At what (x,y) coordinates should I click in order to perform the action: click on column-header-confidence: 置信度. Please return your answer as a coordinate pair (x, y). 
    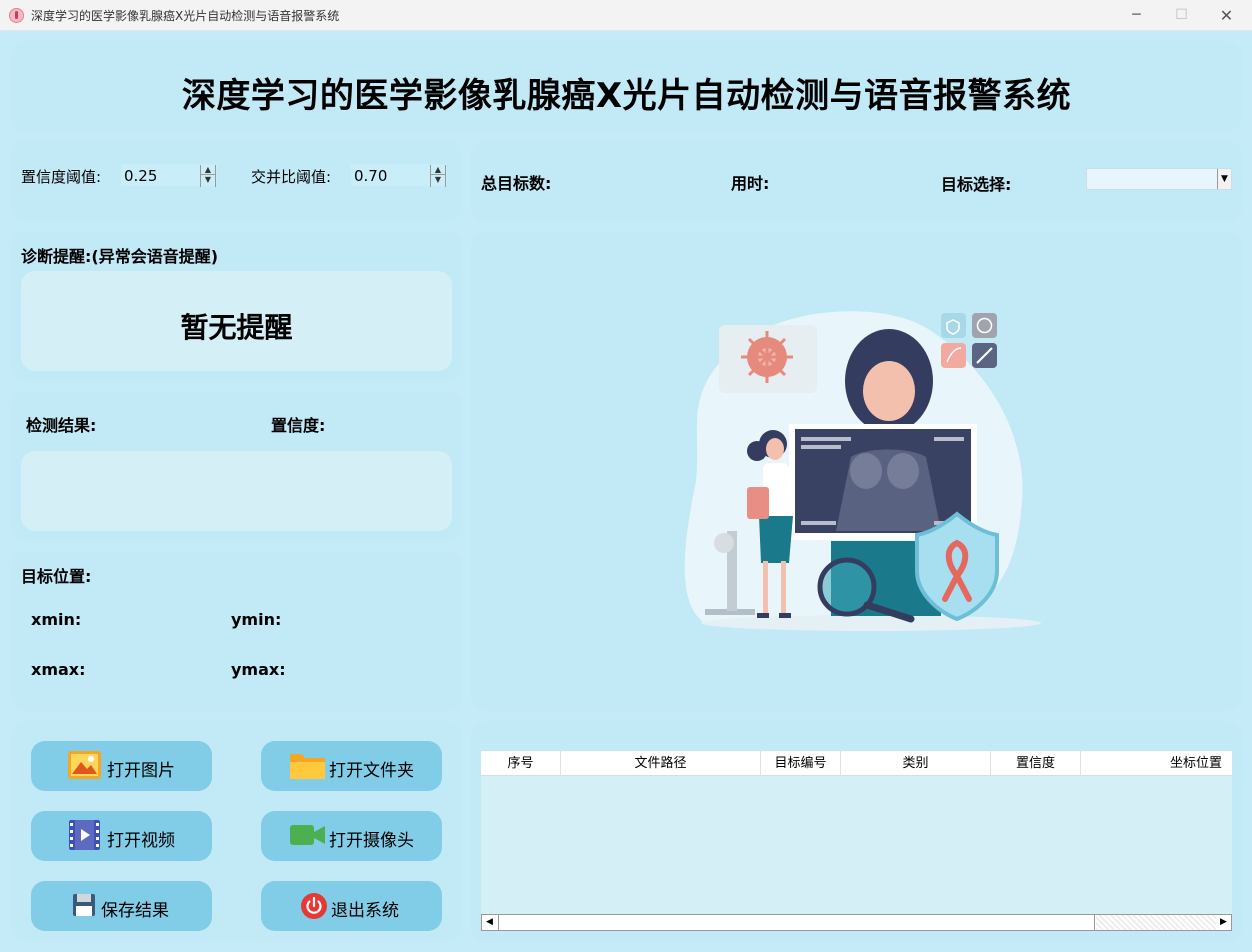
    Looking at the image, I should click on (1036, 763).